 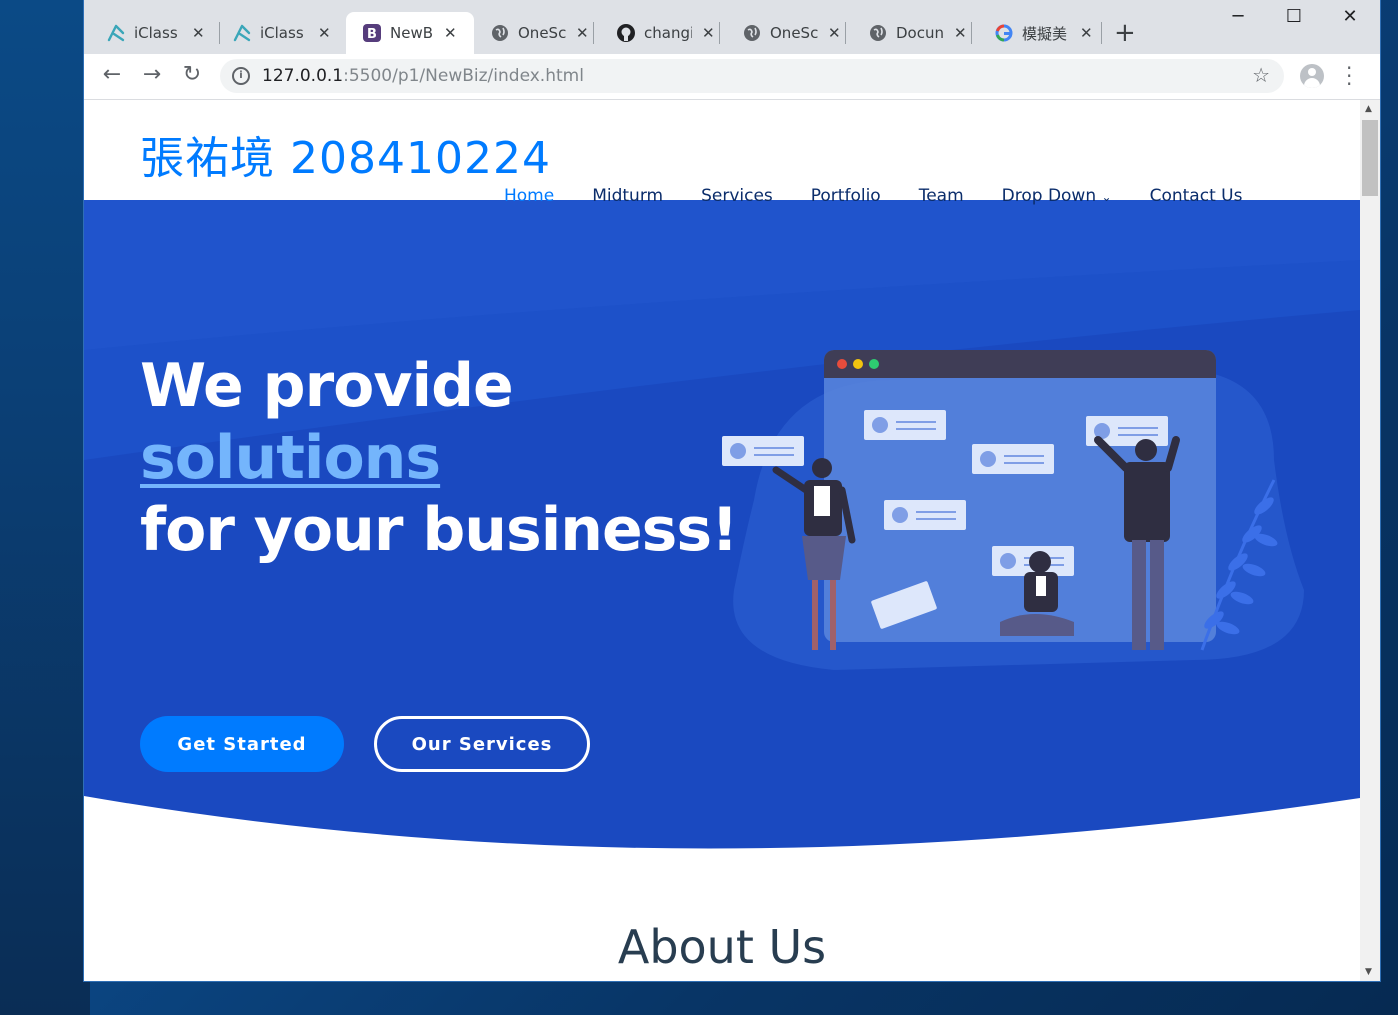 I want to click on tab-title: NewBi, so click(x=412, y=33).